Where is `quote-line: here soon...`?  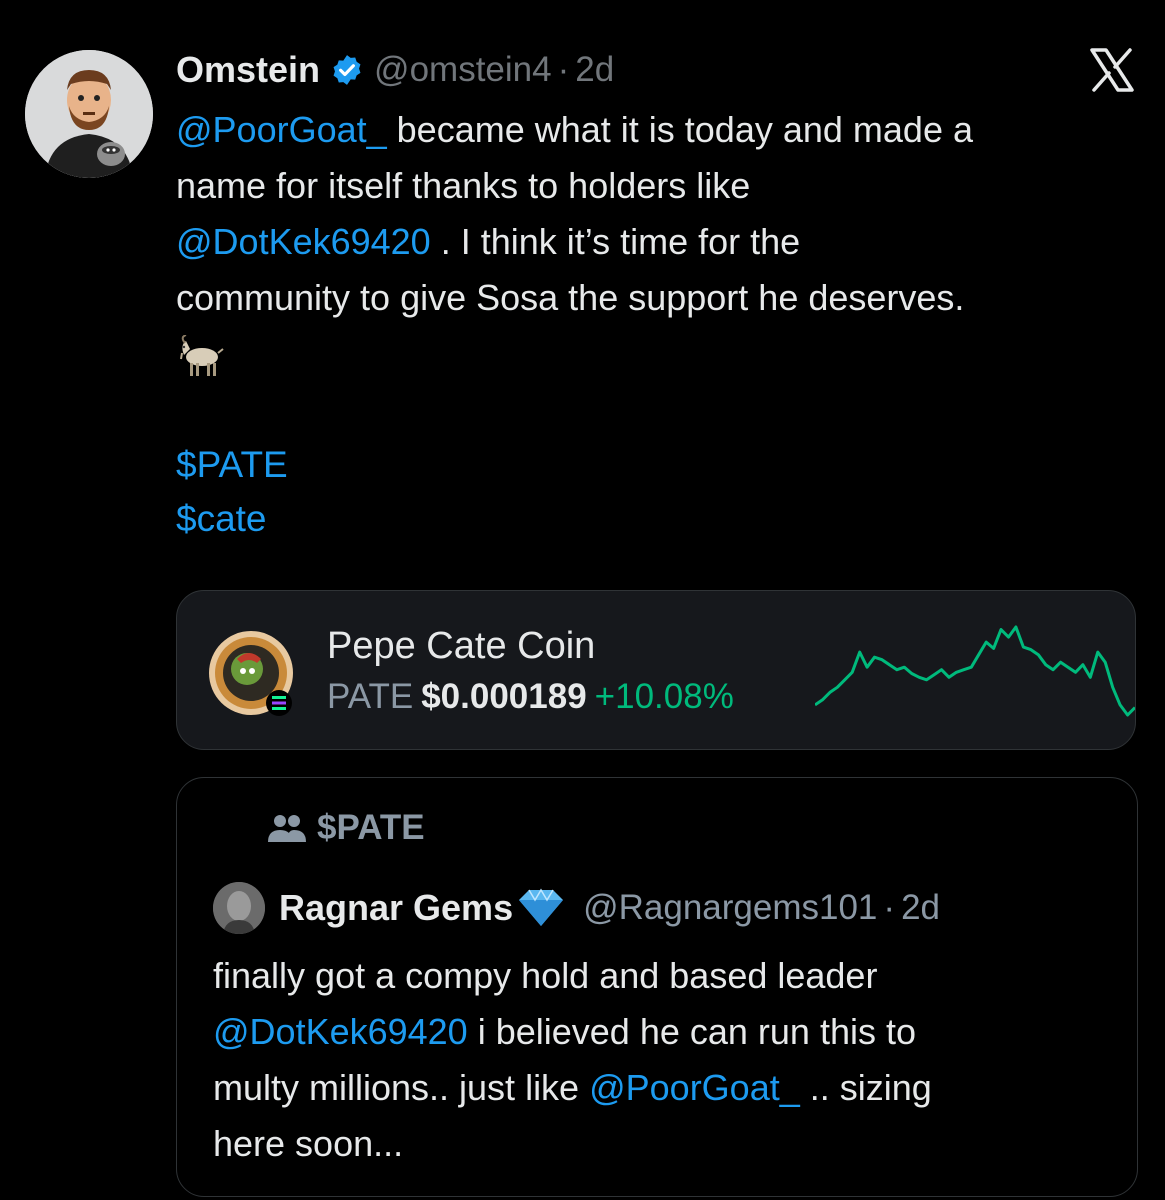 quote-line: here soon... is located at coordinates (308, 1143).